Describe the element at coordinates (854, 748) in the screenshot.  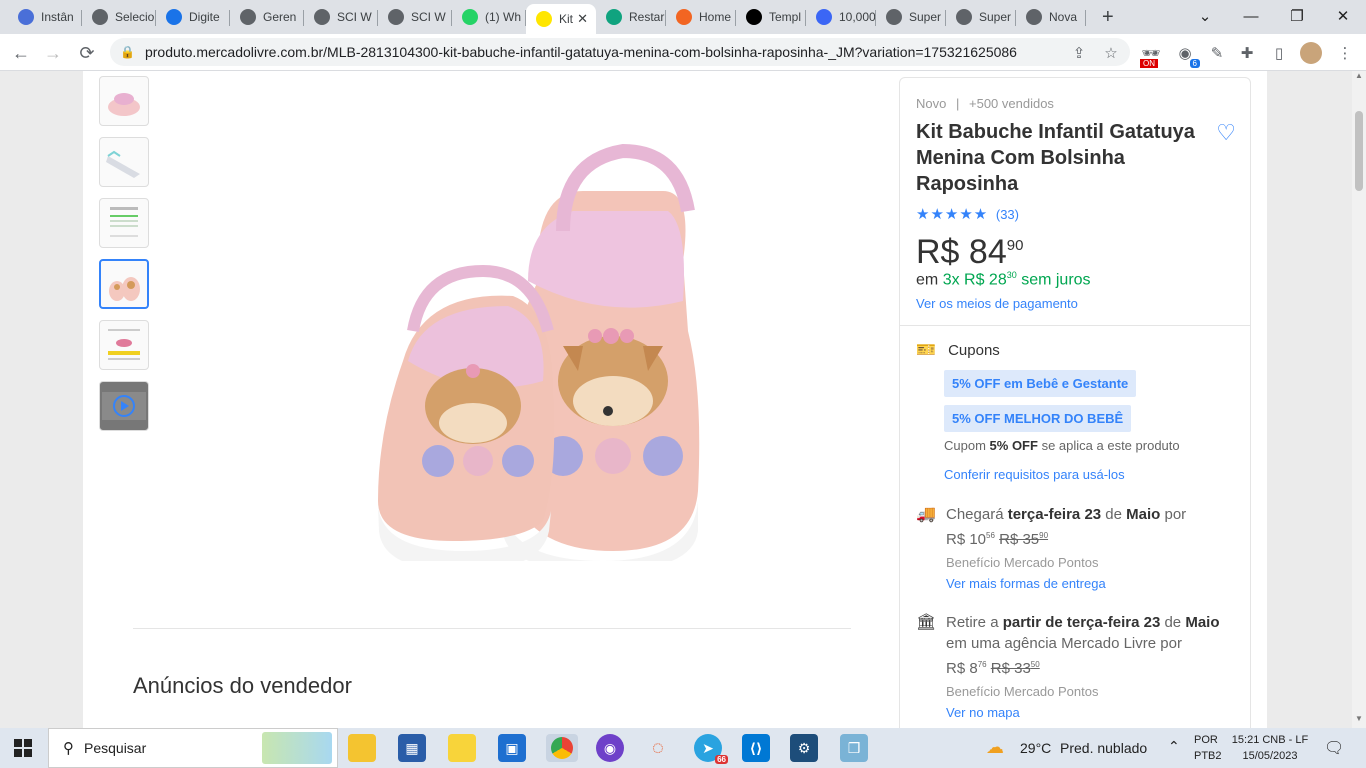
I see `app-cube-icon: ❒` at that location.